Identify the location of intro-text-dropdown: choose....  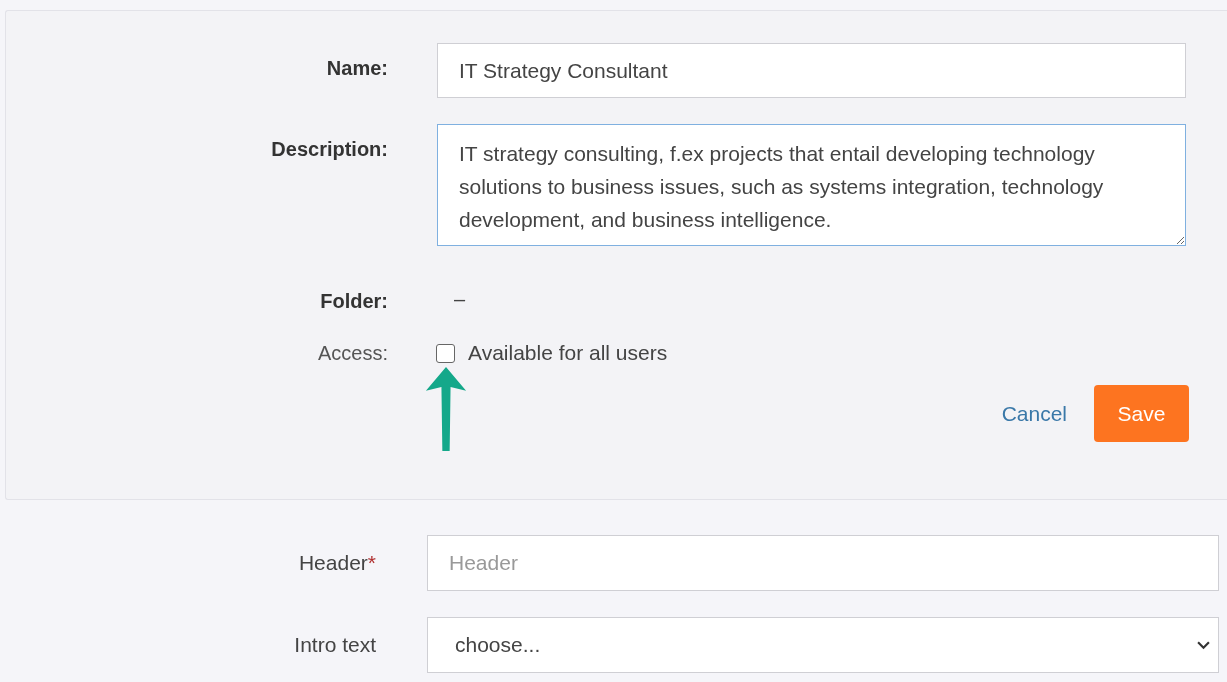
(823, 645).